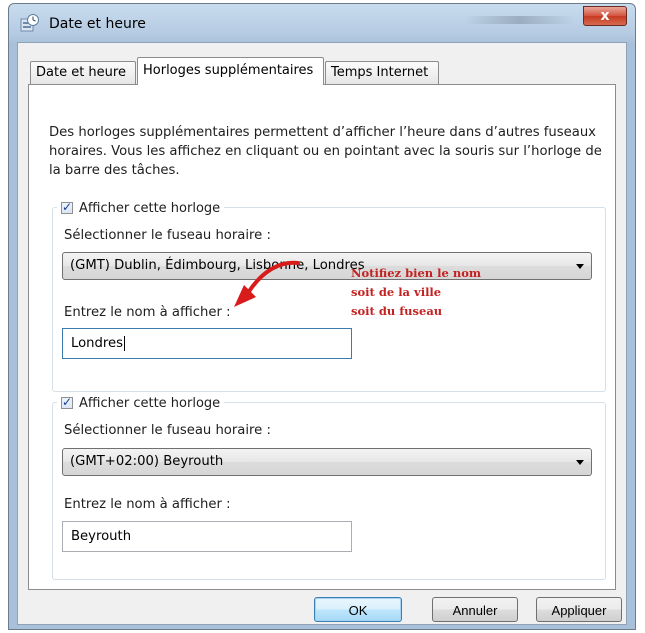 This screenshot has height=633, width=645. Describe the element at coordinates (207, 536) in the screenshot. I see `clock-2-name-input: Beyrouth` at that location.